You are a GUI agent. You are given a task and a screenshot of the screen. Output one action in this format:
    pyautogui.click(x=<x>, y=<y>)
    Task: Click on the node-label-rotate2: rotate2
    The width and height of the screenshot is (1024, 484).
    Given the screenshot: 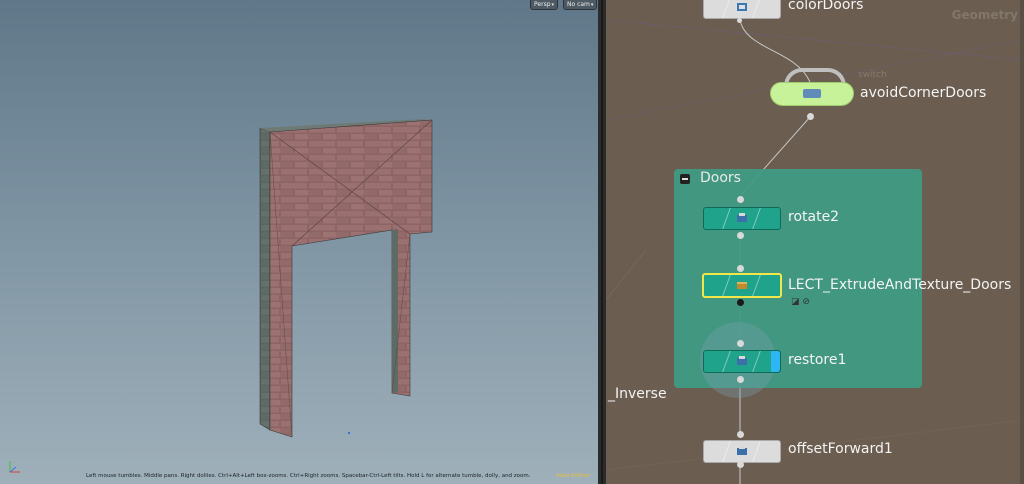 What is the action you would take?
    pyautogui.click(x=814, y=217)
    